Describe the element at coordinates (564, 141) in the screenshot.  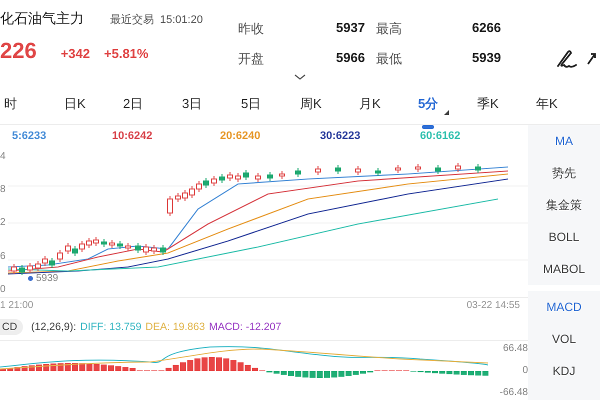
I see `indicator-item: MA` at that location.